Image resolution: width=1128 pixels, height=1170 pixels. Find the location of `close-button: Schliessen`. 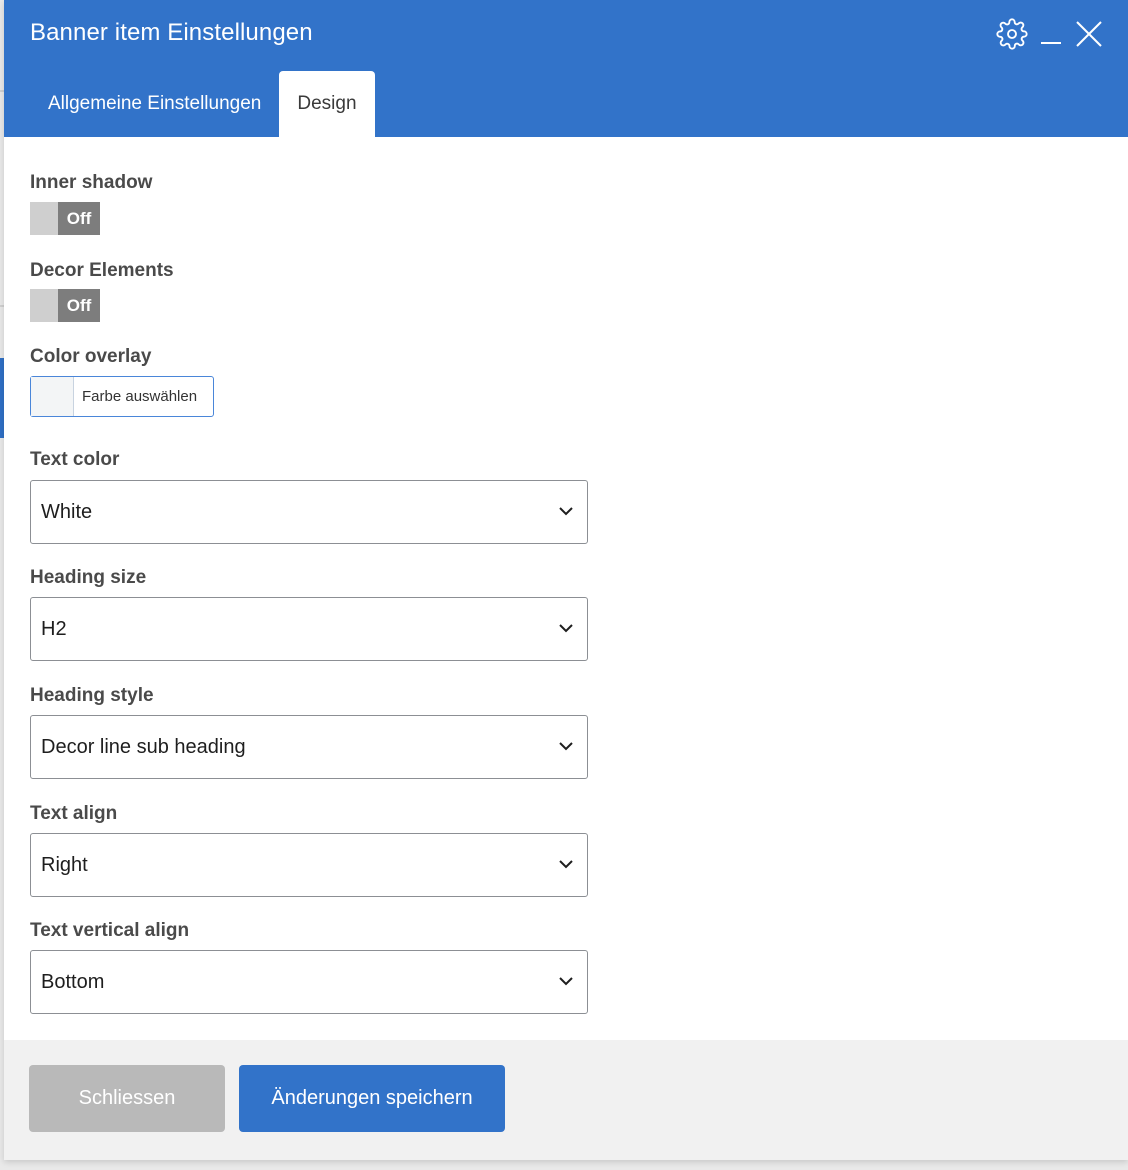

close-button: Schliessen is located at coordinates (127, 1098).